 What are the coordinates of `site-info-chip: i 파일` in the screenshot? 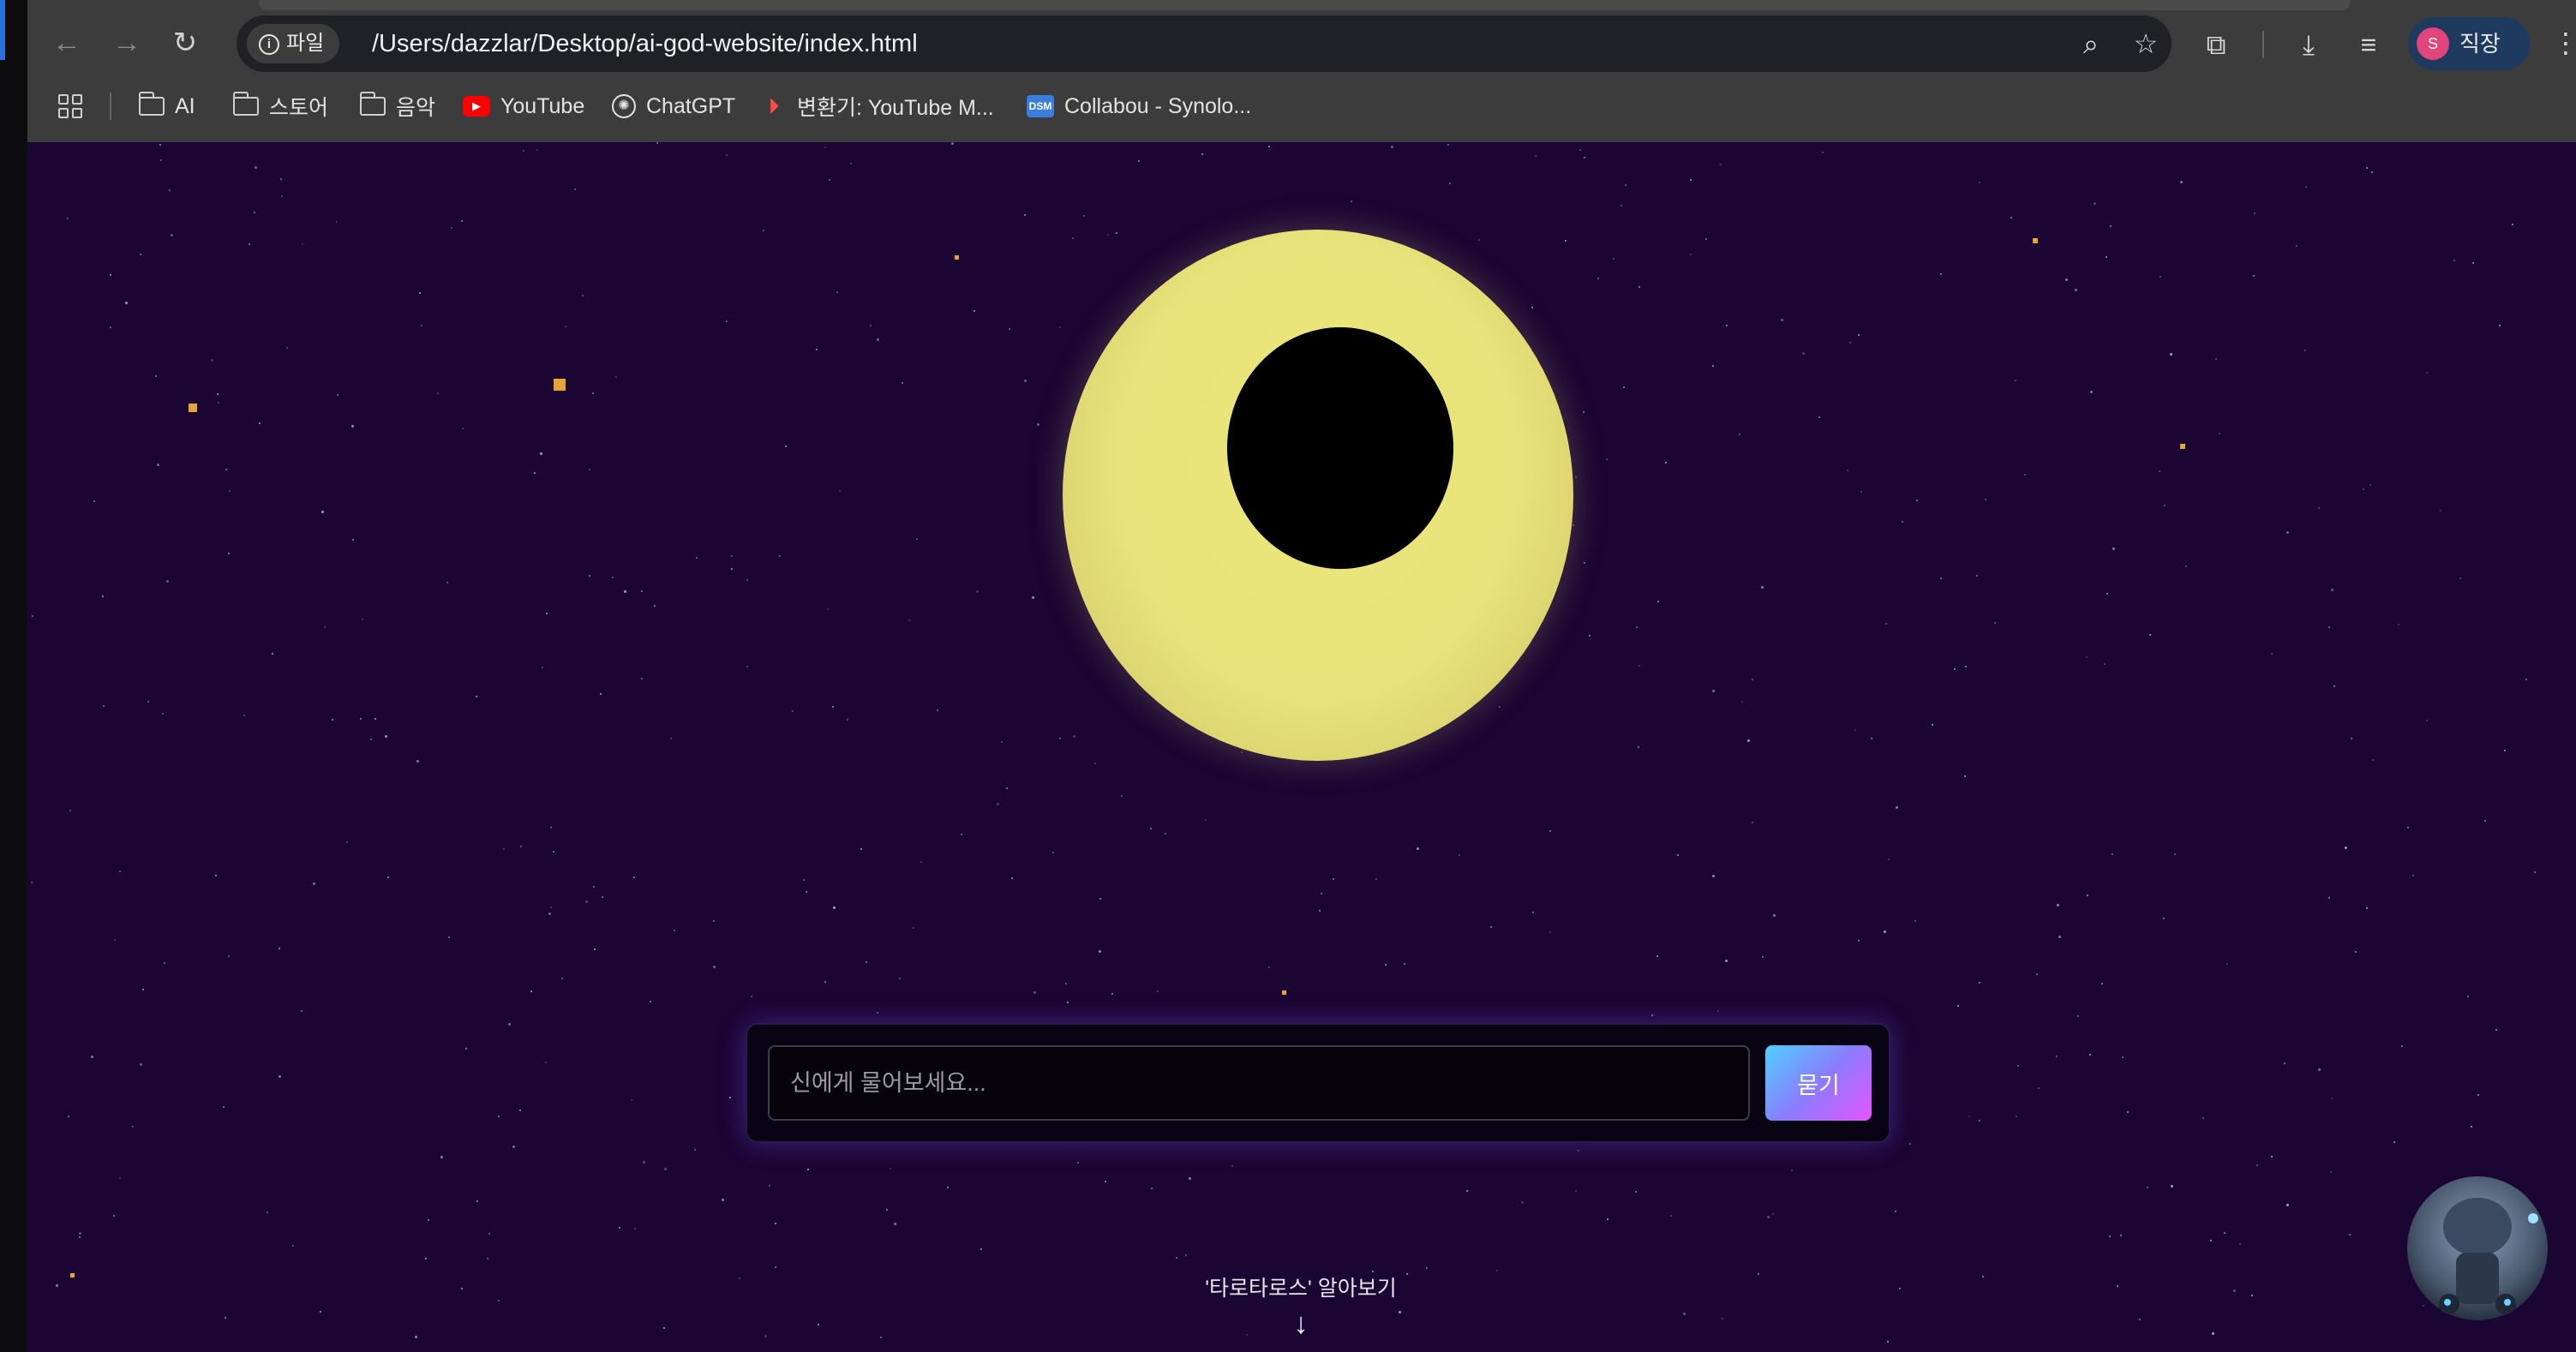 It's located at (293, 44).